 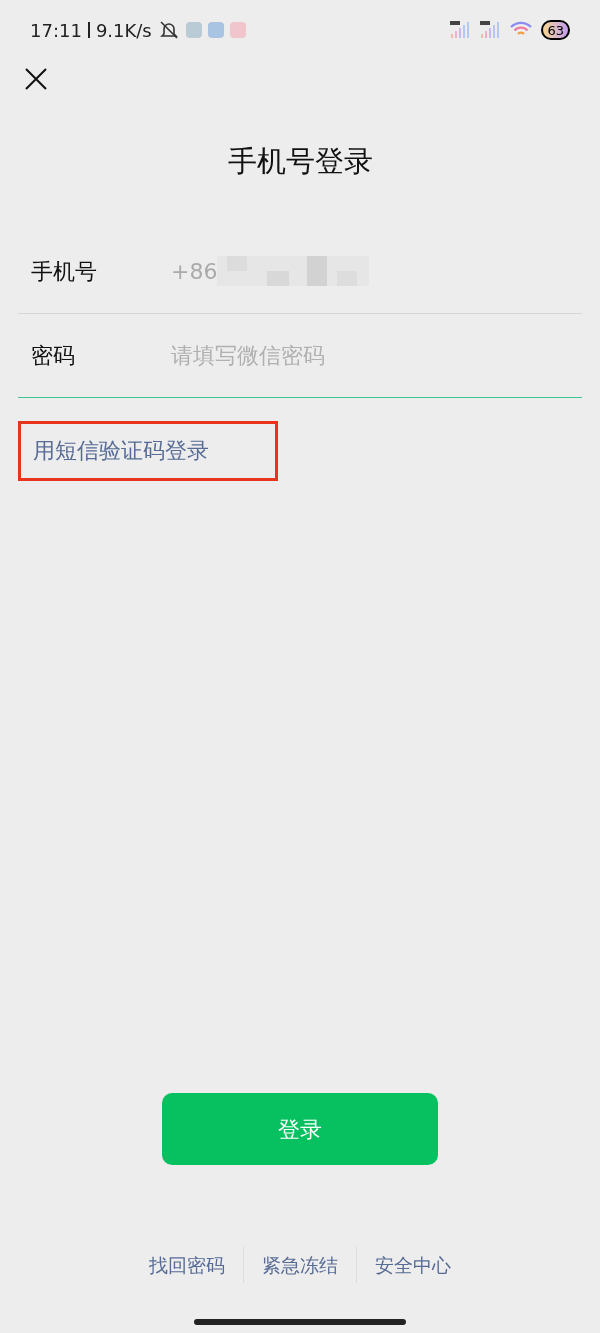 What do you see at coordinates (121, 450) in the screenshot?
I see `sms-login-link: 用短信验证码登录` at bounding box center [121, 450].